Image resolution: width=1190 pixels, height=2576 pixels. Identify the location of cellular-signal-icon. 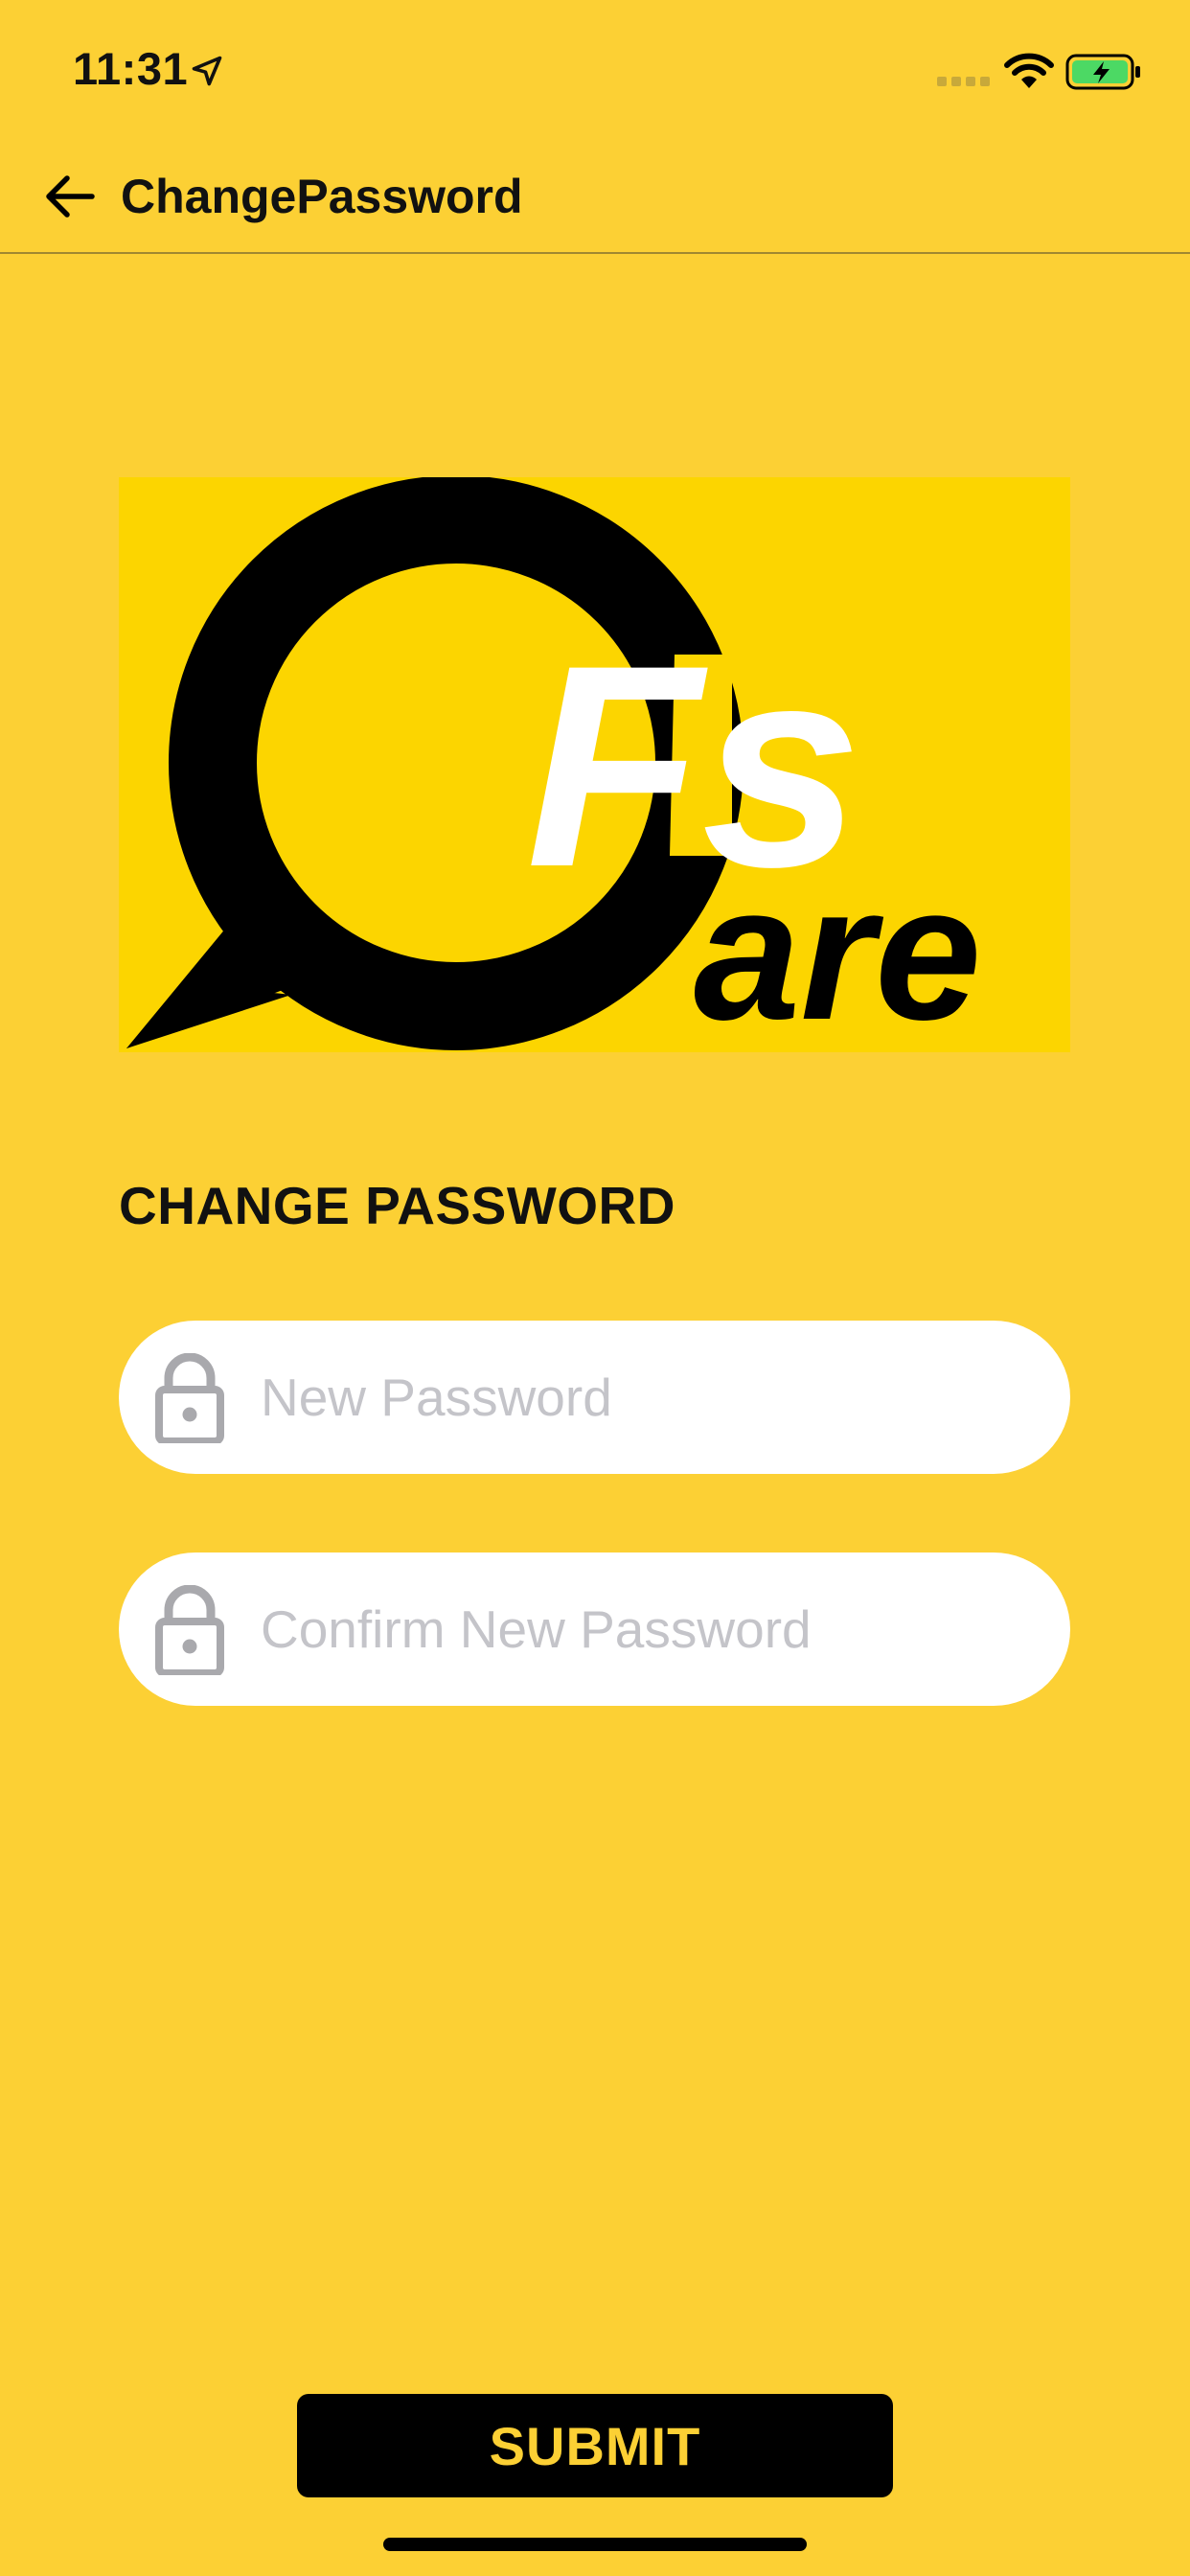
(964, 81).